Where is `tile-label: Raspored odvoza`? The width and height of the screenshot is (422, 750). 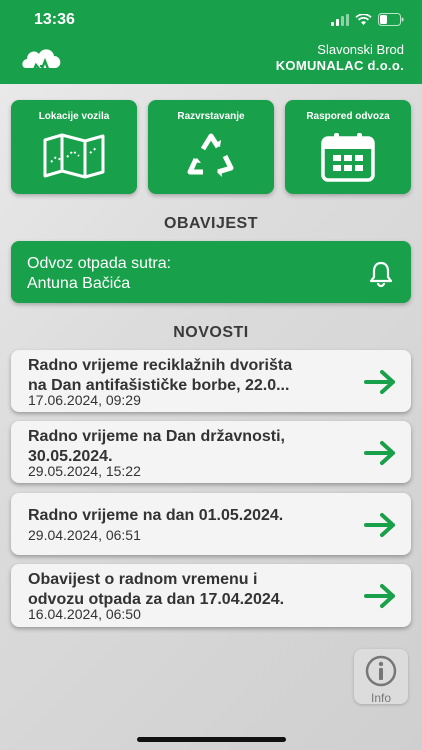 tile-label: Raspored odvoza is located at coordinates (348, 116).